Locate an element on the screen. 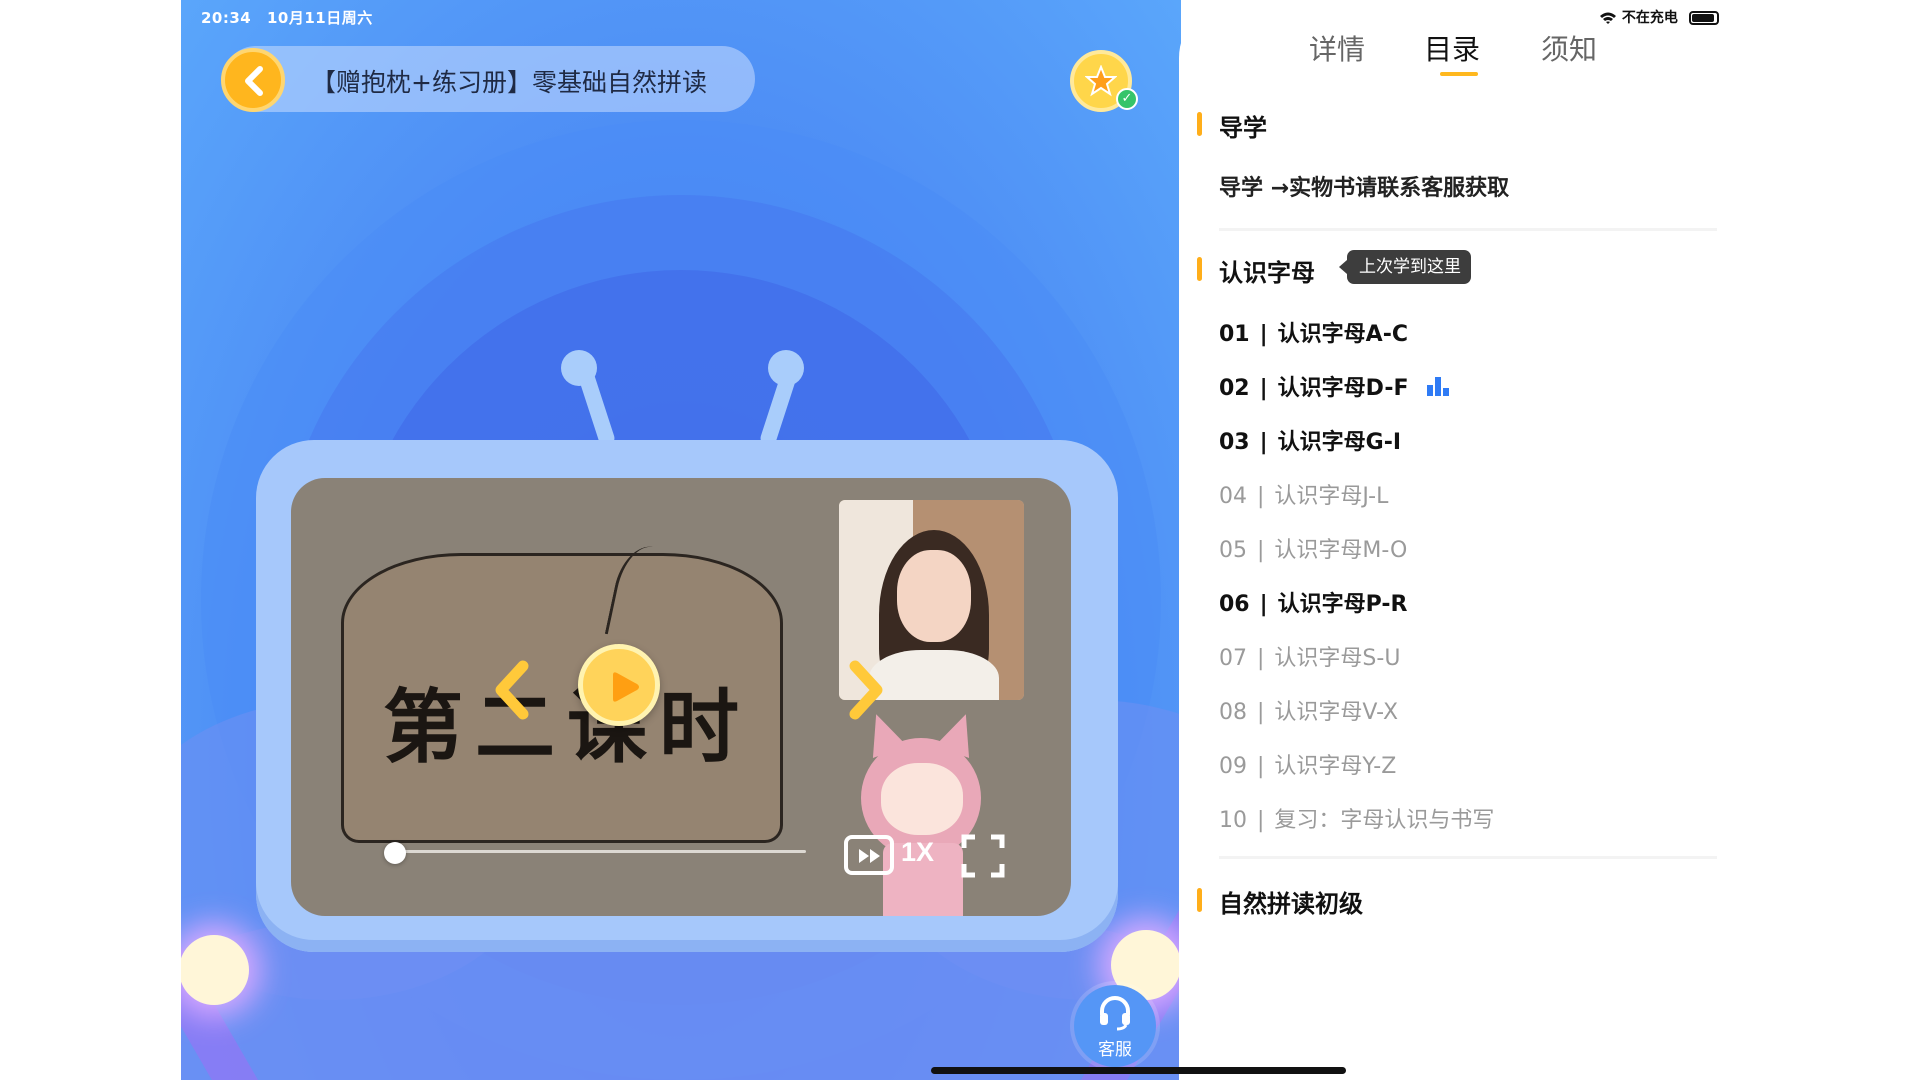 This screenshot has width=1920, height=1080. customer-service-button: 客服 is located at coordinates (1115, 1026).